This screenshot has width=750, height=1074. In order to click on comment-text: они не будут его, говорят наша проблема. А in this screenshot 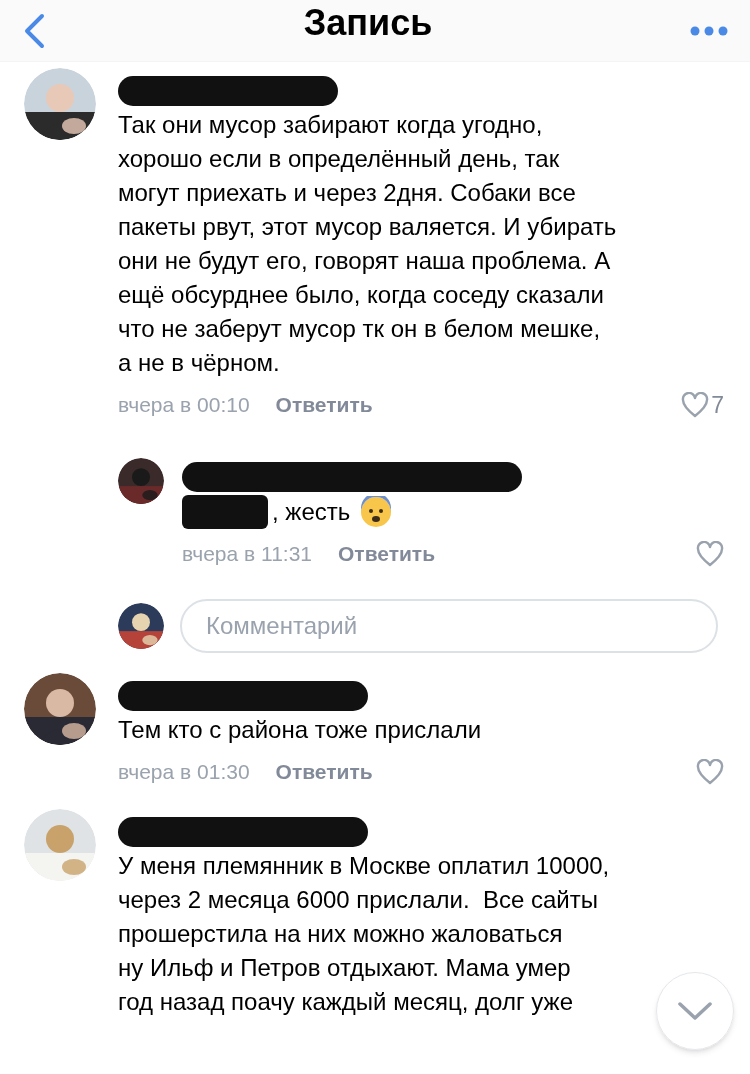, I will do `click(364, 261)`.